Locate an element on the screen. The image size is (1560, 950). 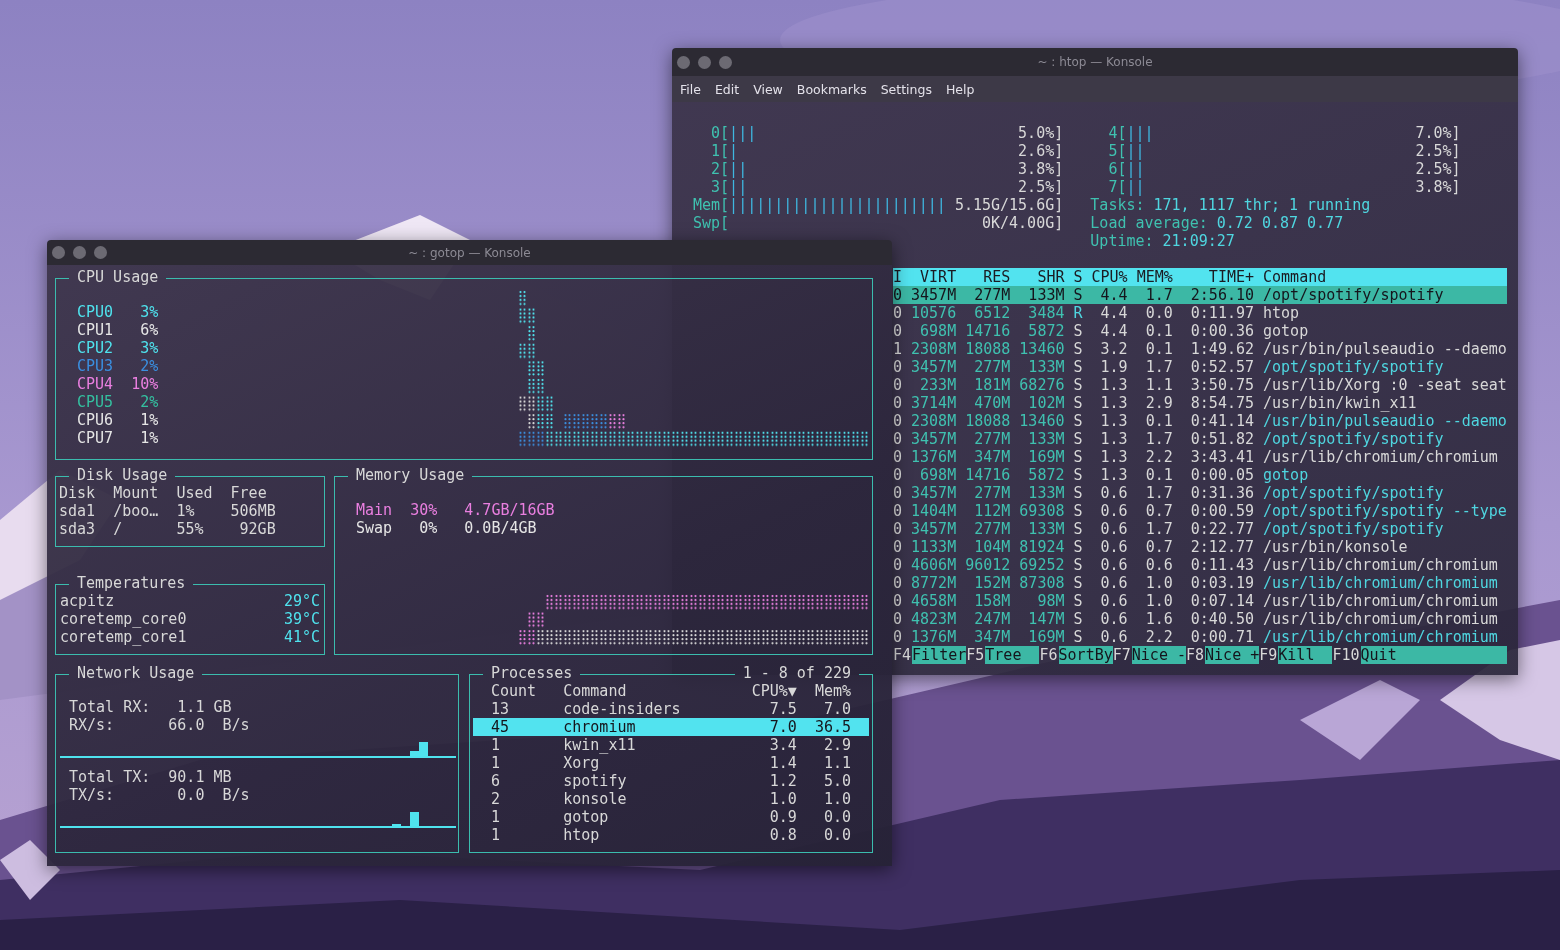
info-label: Tasks: is located at coordinates (1117, 205).